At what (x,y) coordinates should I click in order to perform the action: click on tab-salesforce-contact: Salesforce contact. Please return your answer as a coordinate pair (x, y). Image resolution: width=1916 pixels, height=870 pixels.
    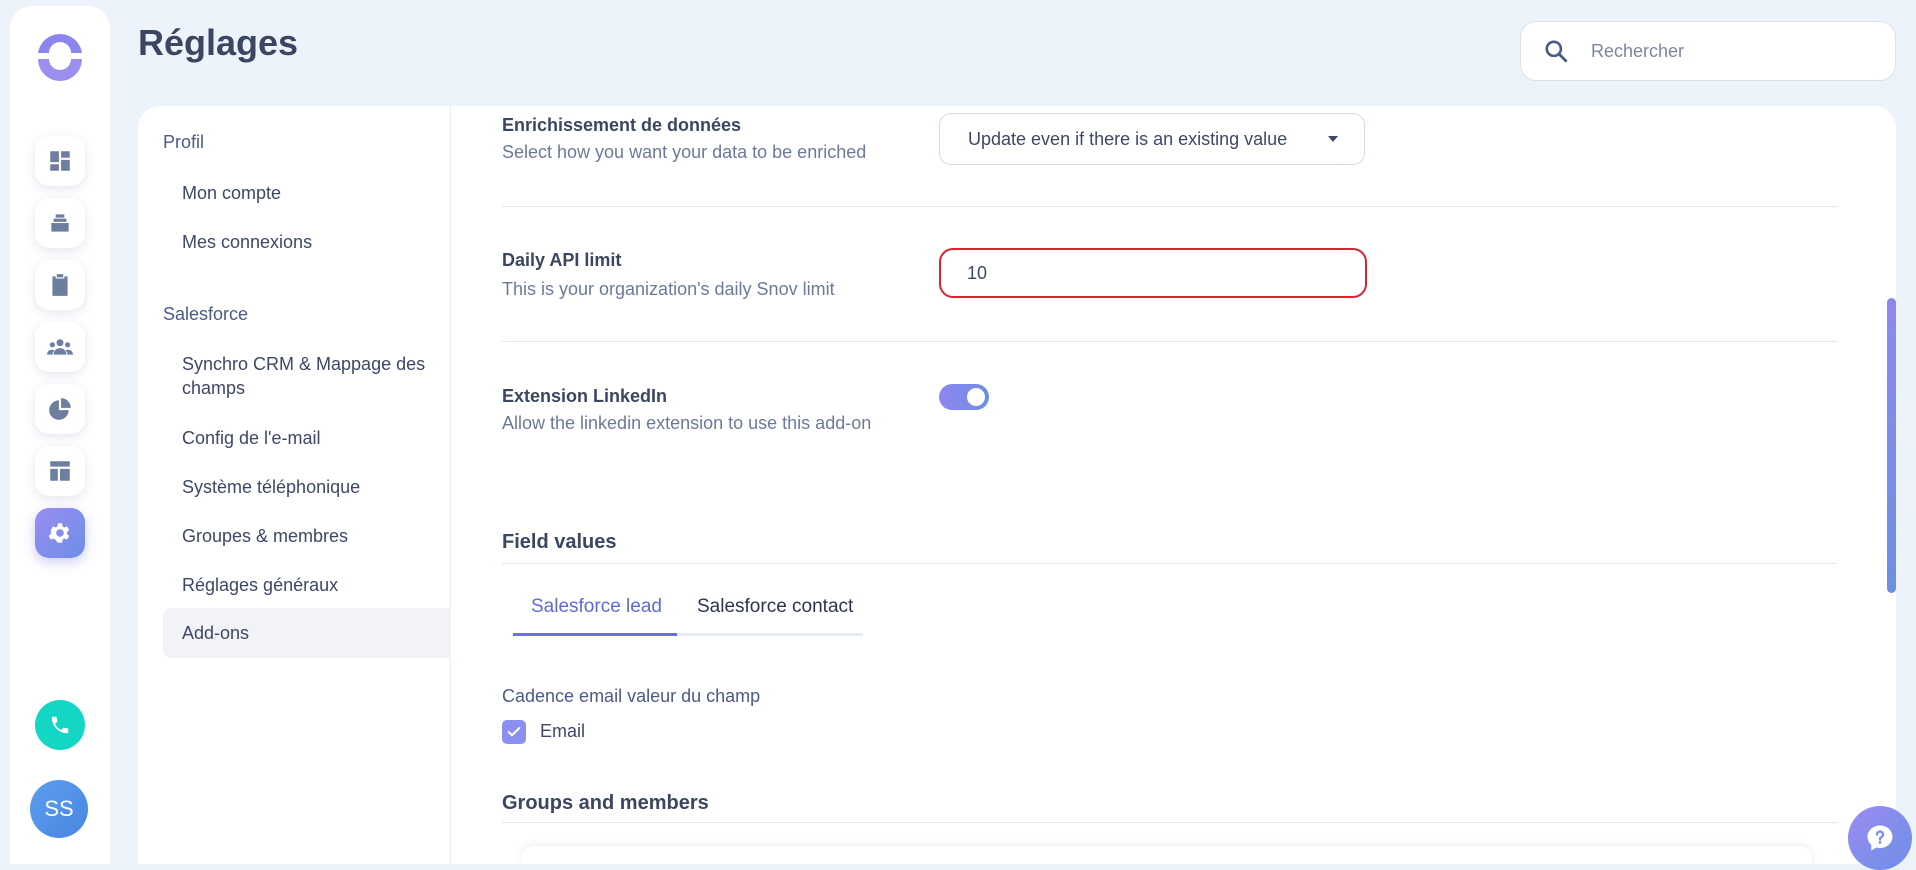
    Looking at the image, I should click on (775, 607).